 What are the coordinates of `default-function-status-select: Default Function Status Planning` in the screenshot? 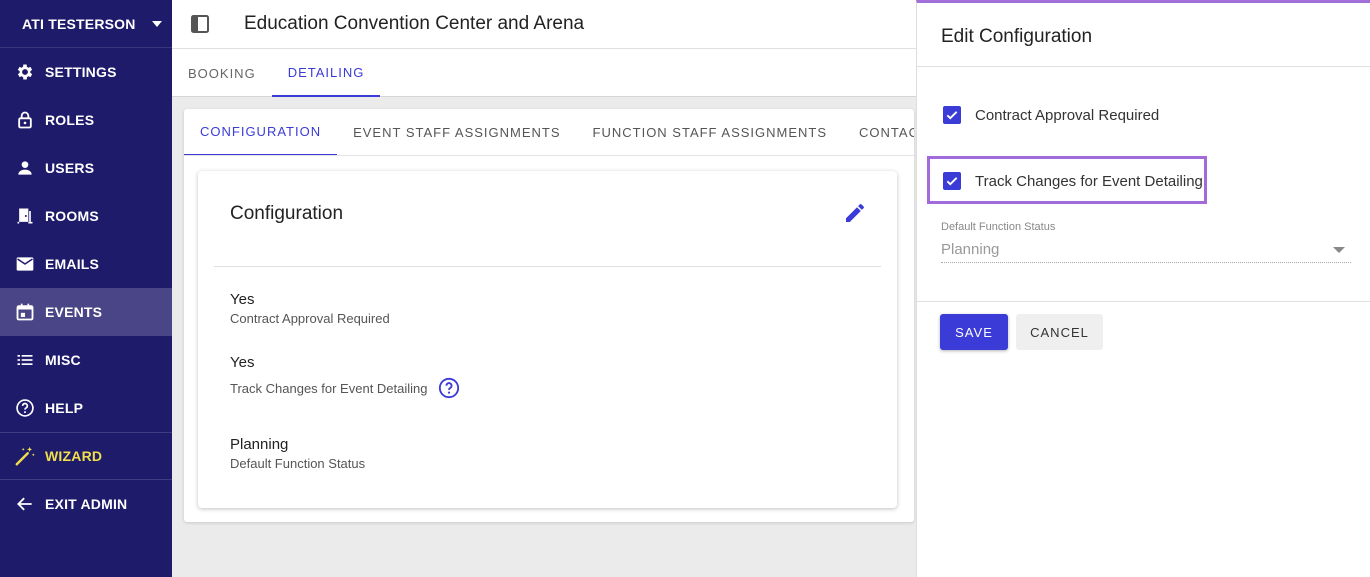 It's located at (1146, 242).